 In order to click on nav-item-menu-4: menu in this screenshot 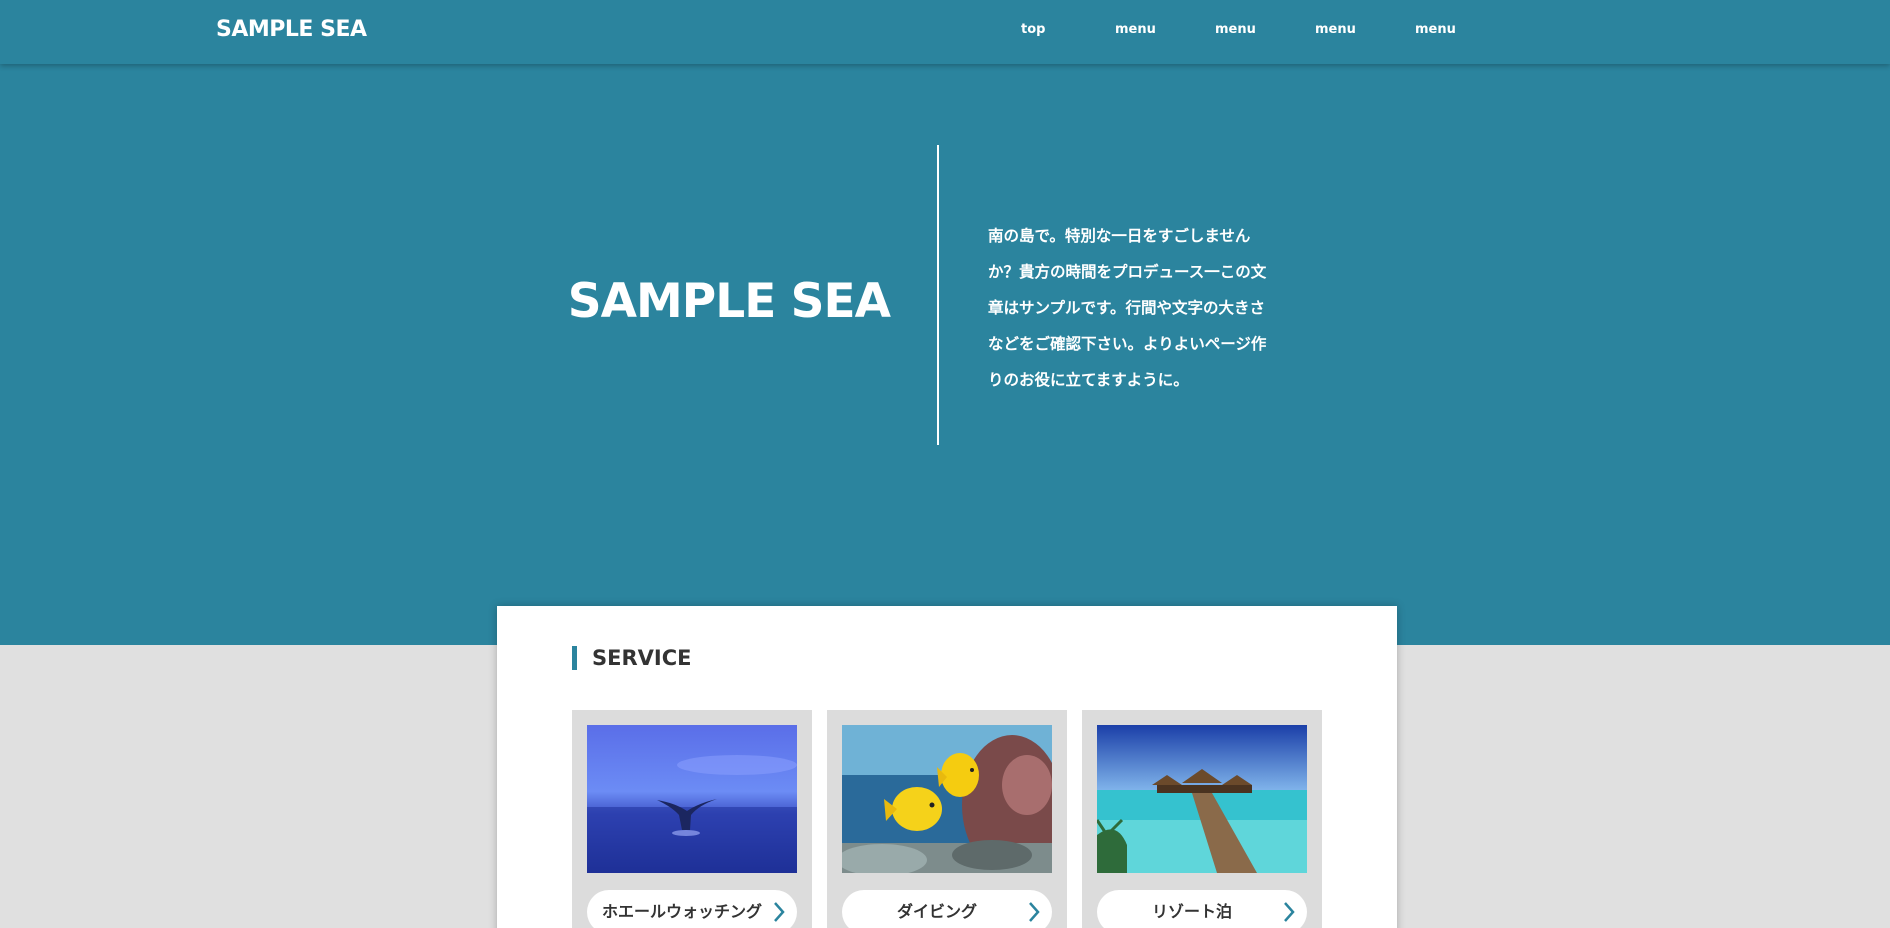, I will do `click(1435, 29)`.